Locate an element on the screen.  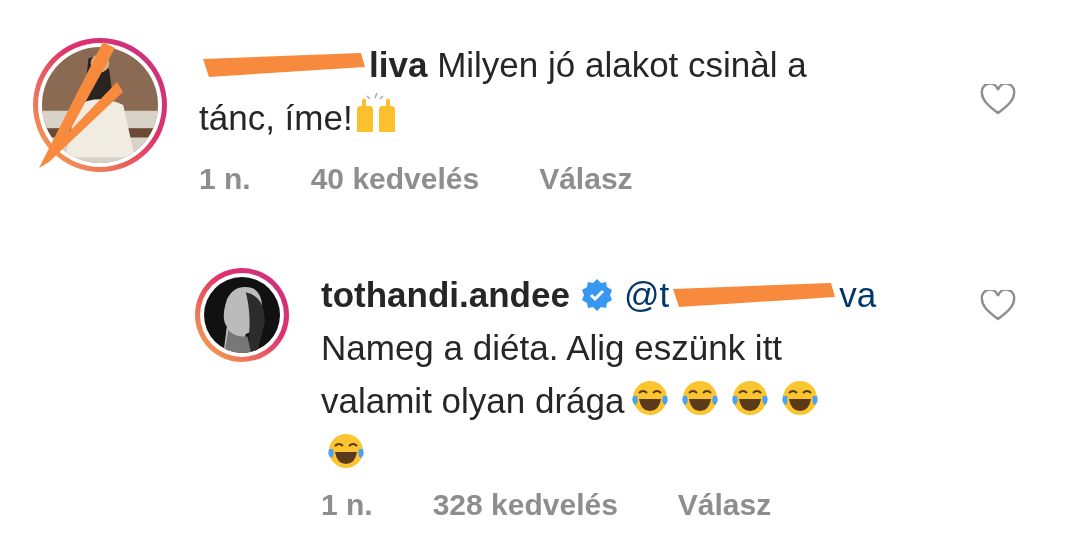
comment-text: tánc, íme! is located at coordinates (276, 117).